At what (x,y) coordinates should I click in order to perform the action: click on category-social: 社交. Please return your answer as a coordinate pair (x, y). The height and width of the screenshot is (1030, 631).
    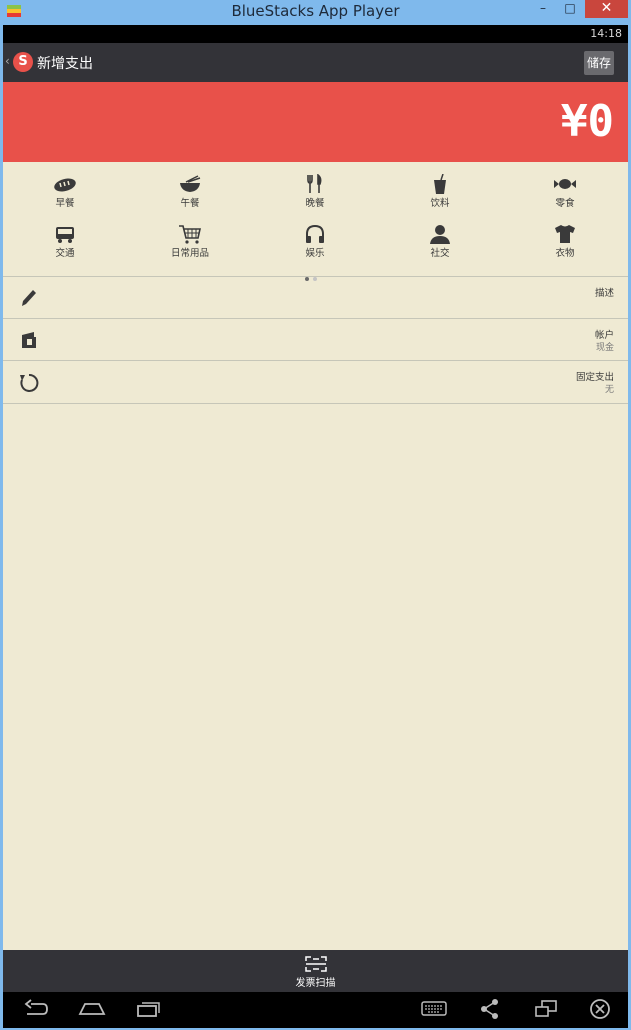
    Looking at the image, I should click on (440, 241).